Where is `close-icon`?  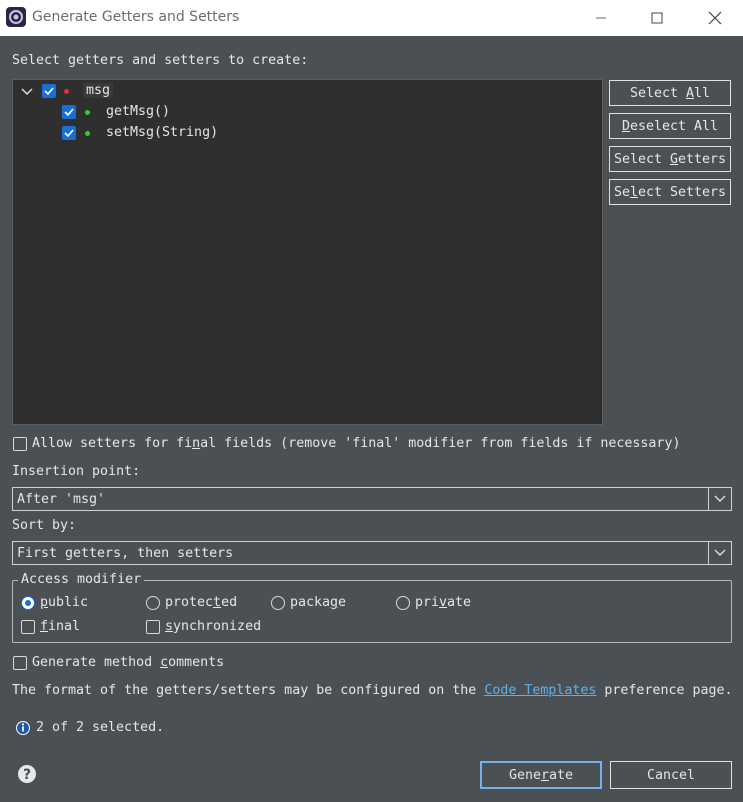 close-icon is located at coordinates (715, 18).